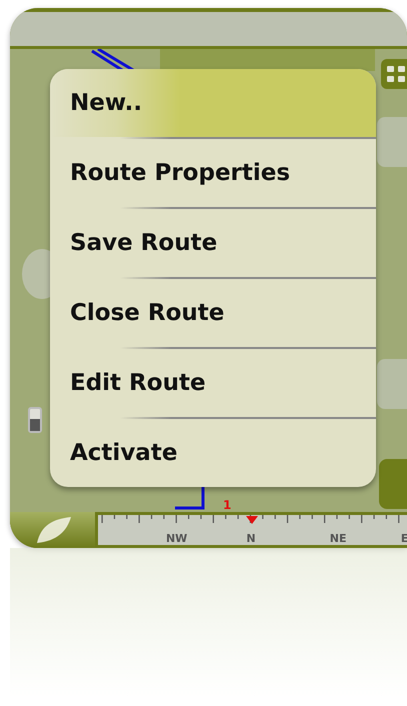 The height and width of the screenshot is (706, 407). Describe the element at coordinates (338, 538) in the screenshot. I see `compass-label: NE` at that location.